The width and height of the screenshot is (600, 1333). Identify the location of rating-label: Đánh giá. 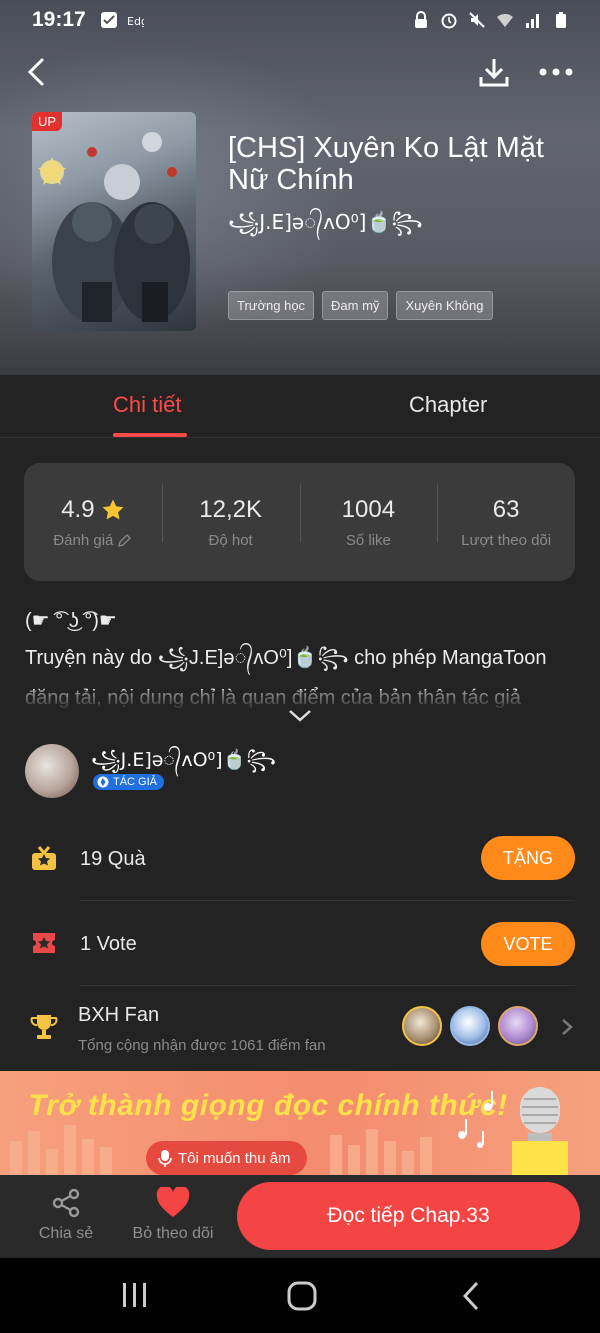
(83, 540).